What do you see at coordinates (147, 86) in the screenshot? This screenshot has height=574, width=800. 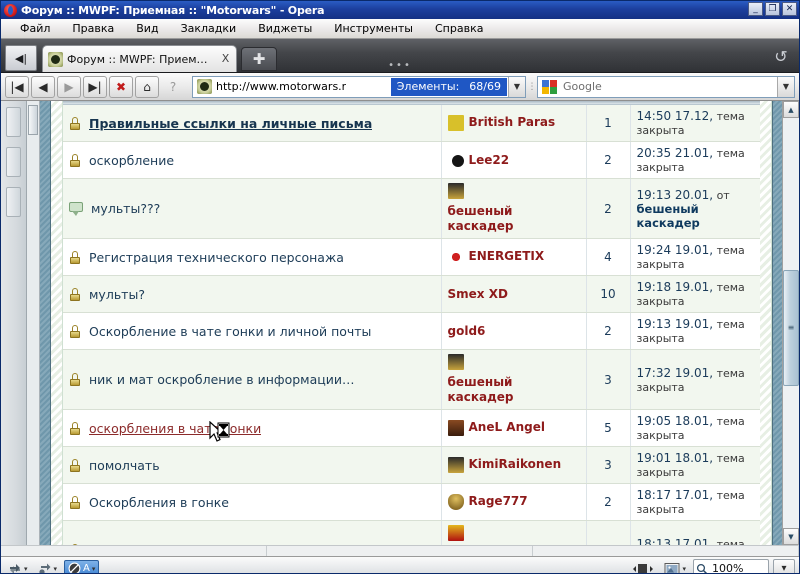 I see `home-button: ⌂` at bounding box center [147, 86].